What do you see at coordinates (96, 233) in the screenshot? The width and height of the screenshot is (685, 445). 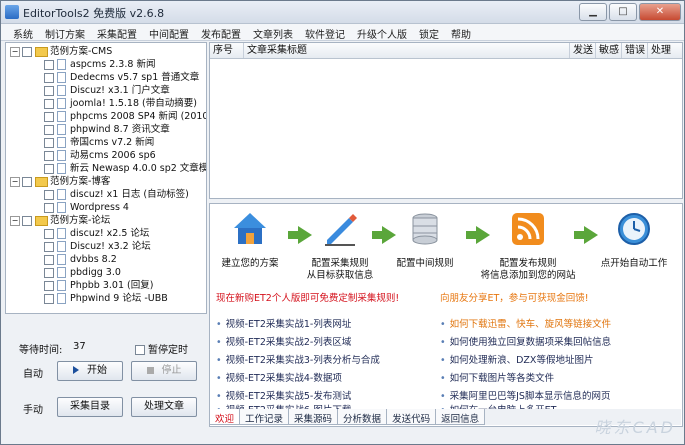 I see `tree-item: discuz! x2.5 论坛` at bounding box center [96, 233].